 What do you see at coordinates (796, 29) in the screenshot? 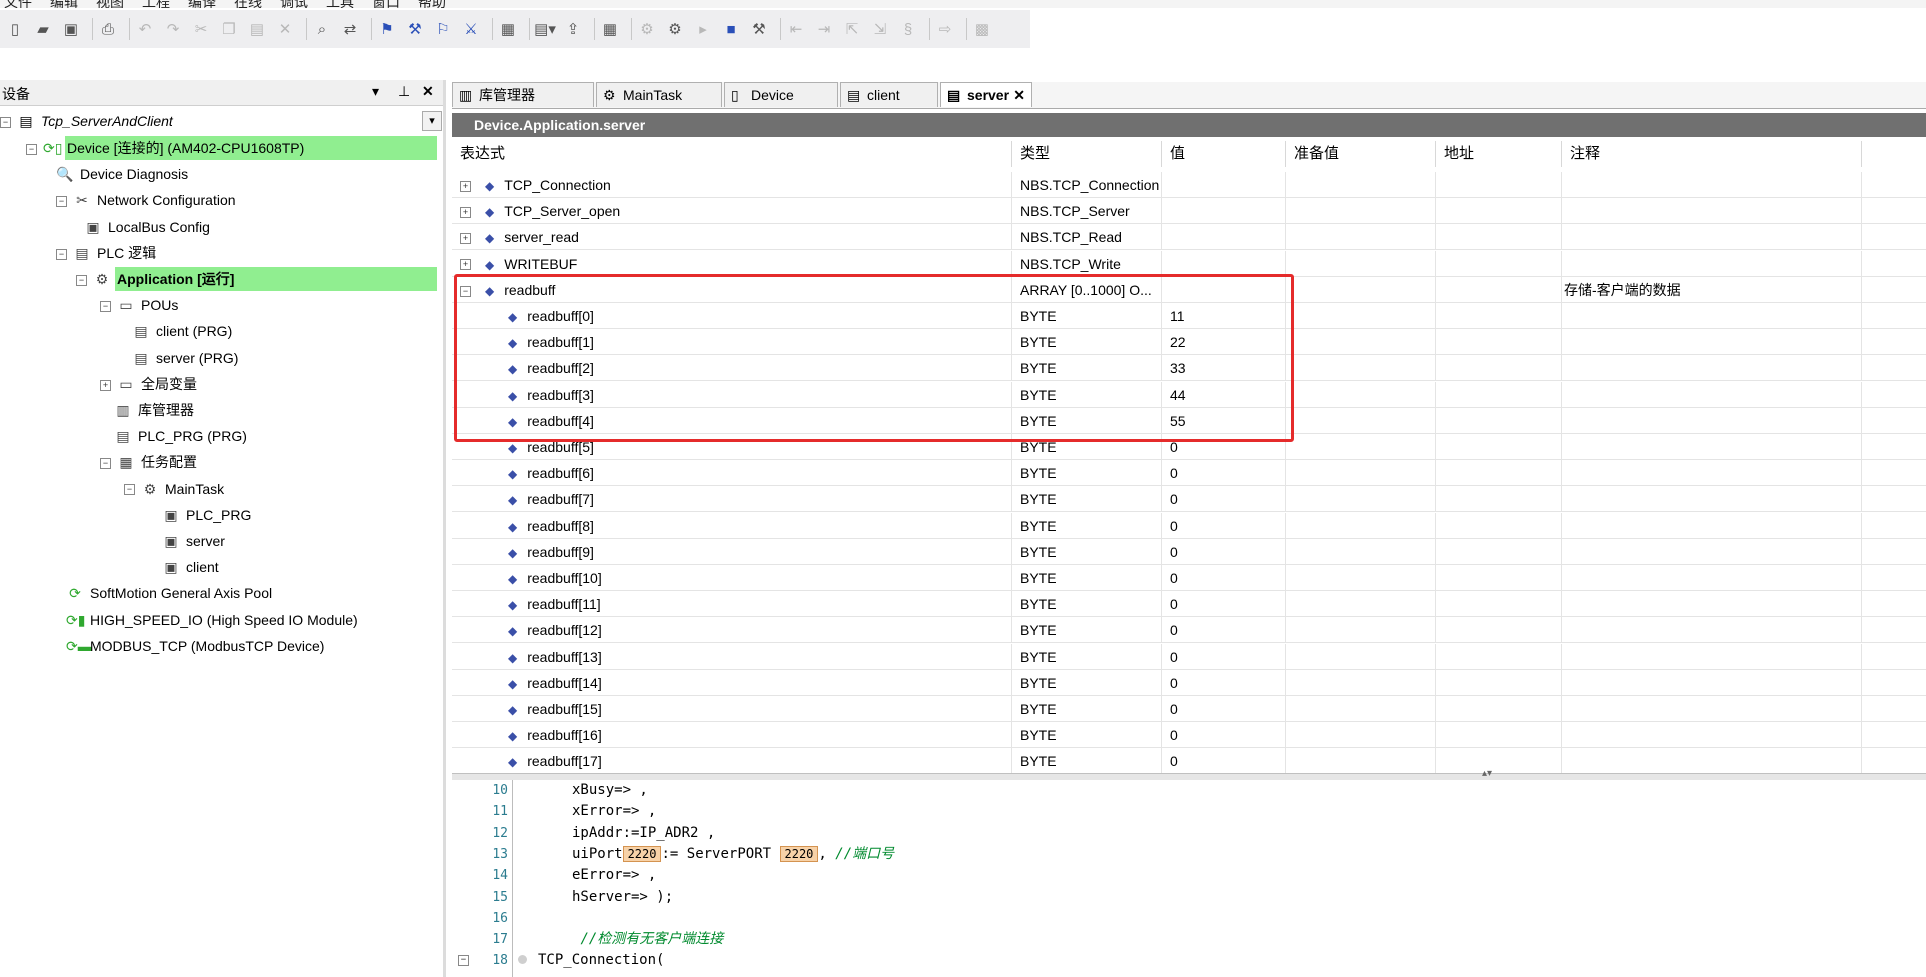
I see `step-over-icon: ⇤` at bounding box center [796, 29].